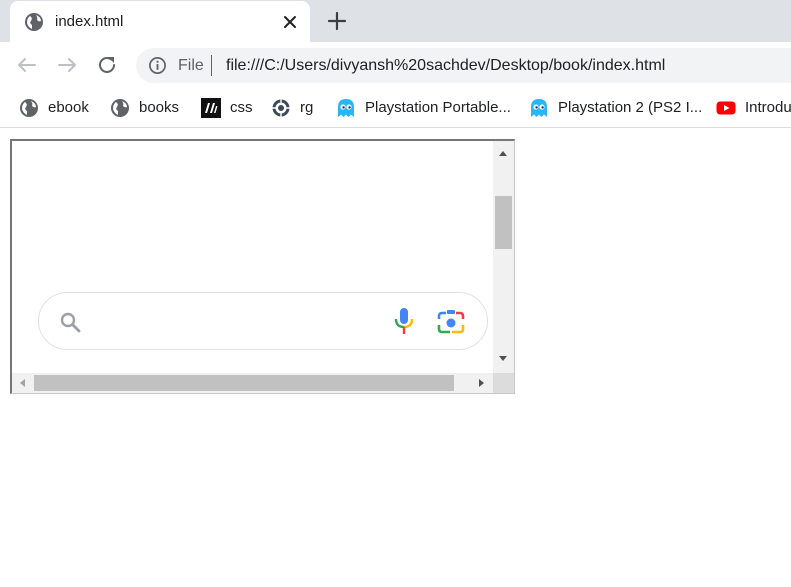  What do you see at coordinates (503, 257) in the screenshot?
I see `vertical-scrollbar` at bounding box center [503, 257].